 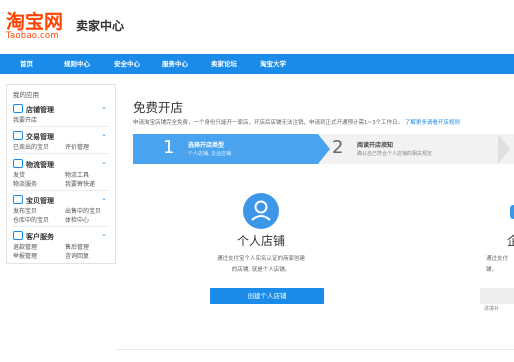 What do you see at coordinates (261, 265) in the screenshot?
I see `personal-store-desc: 通过支付宝个人实名认证的商家创建 的店铺, 就是个人店铺。` at bounding box center [261, 265].